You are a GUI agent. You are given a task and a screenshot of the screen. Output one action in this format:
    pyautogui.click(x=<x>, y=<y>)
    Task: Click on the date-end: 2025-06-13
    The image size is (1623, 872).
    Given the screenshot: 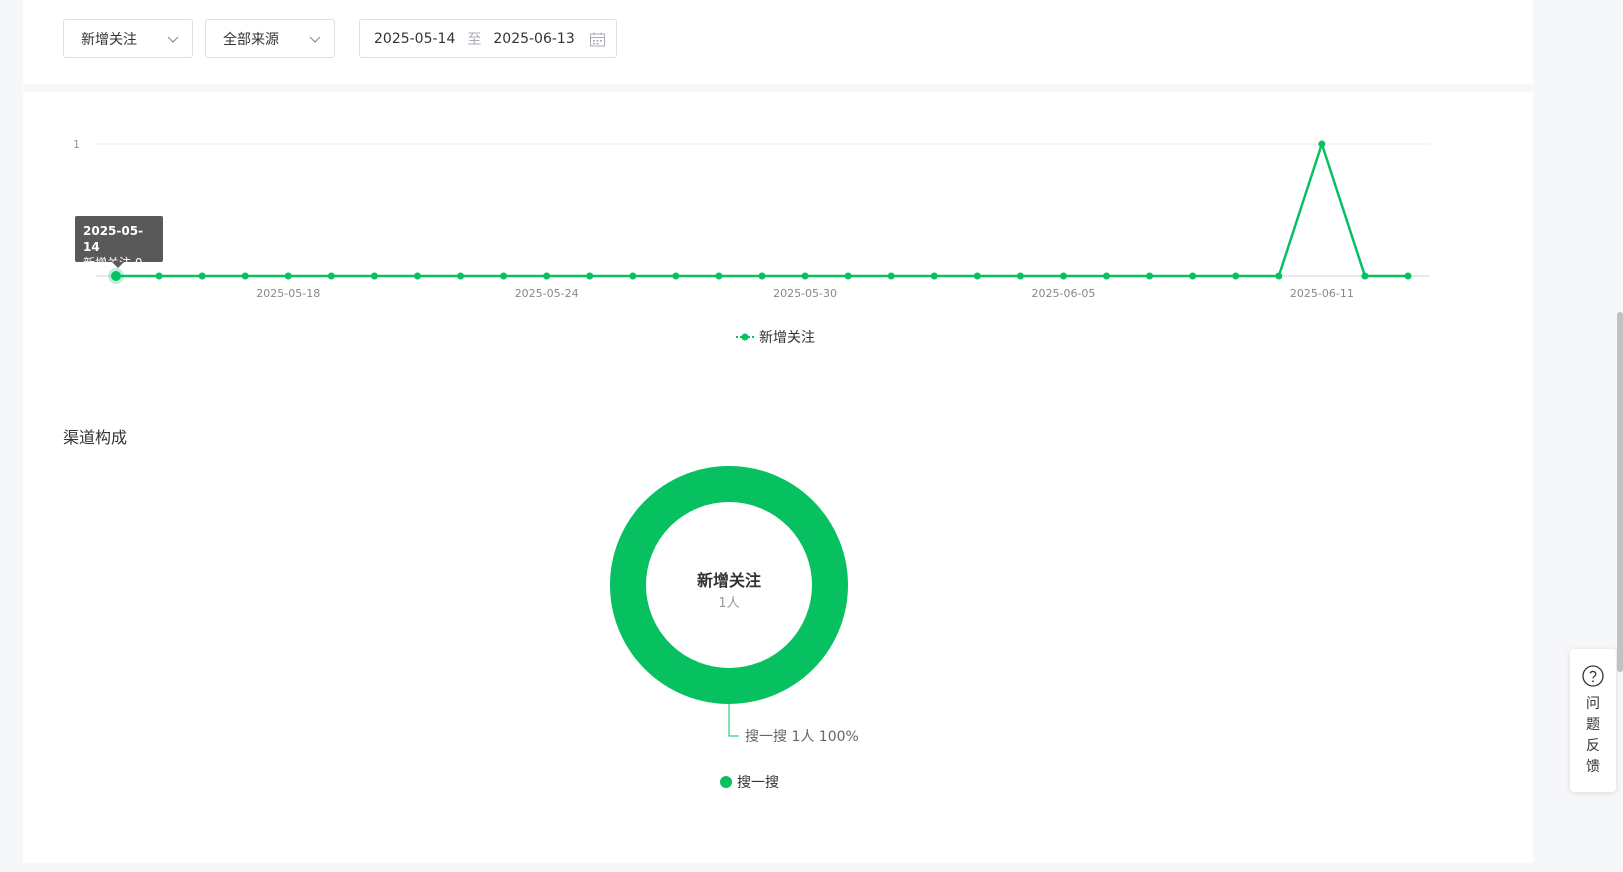 What is the action you would take?
    pyautogui.click(x=533, y=39)
    